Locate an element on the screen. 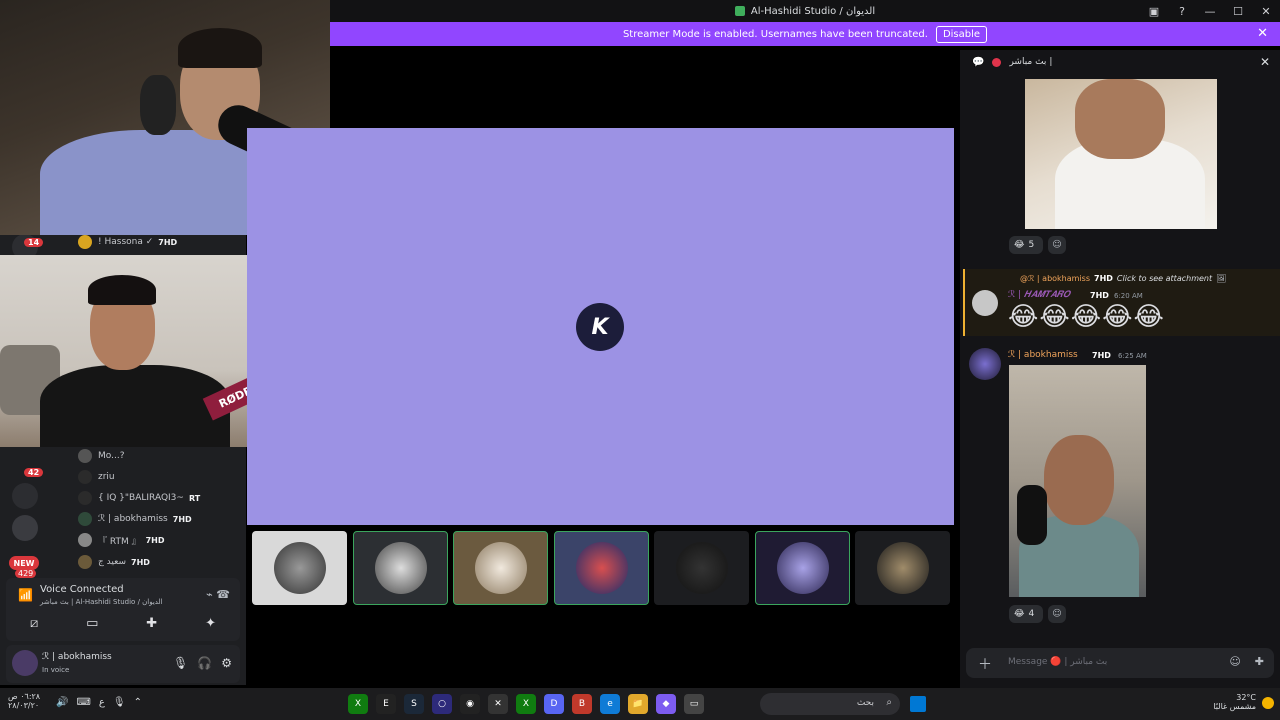 This screenshot has height=720, width=1280. clock: ٠٦:٢٨ ص ٢٨/٠٣/٢٠ is located at coordinates (24, 701).